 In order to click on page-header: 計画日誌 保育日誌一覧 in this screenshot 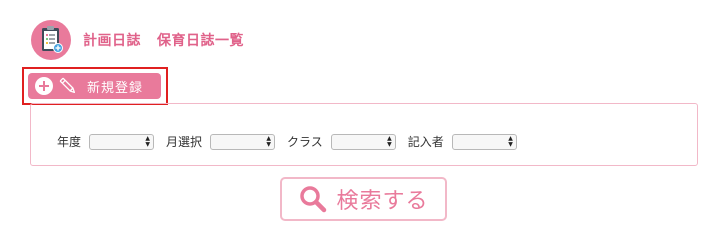, I will do `click(137, 40)`.